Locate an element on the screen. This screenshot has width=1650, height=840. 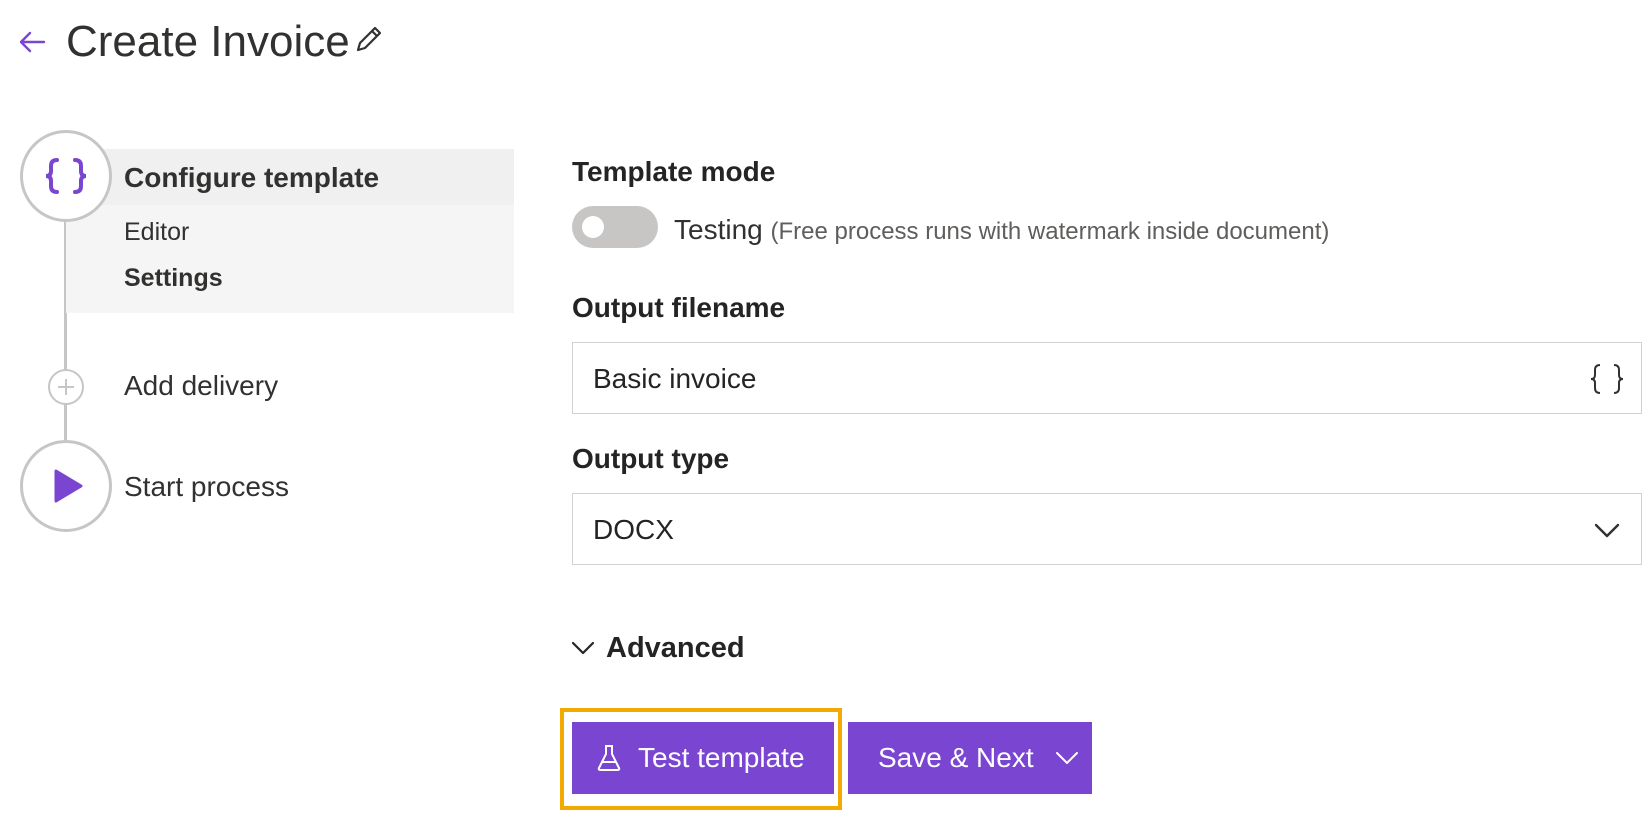
output-type-value: DOCX is located at coordinates (633, 529).